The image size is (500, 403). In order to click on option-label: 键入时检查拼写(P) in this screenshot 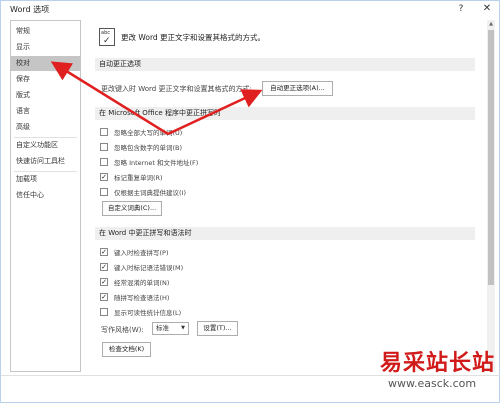, I will do `click(141, 253)`.